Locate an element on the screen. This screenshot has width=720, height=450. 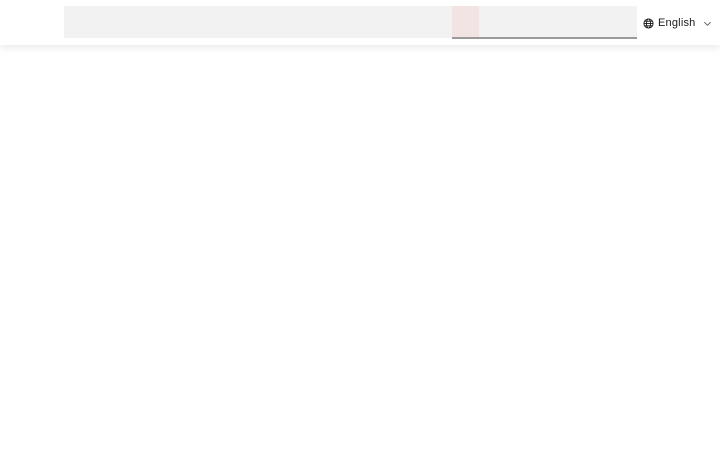
chevron-down-icon is located at coordinates (707, 23).